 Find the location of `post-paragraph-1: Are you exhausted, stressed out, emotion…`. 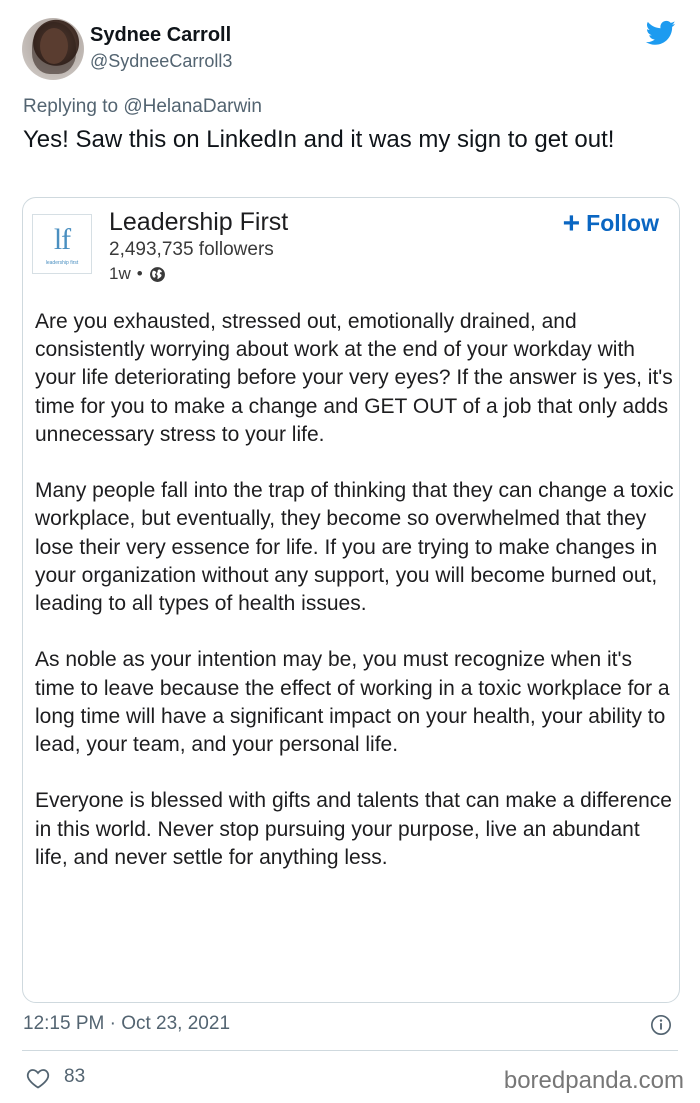

post-paragraph-1: Are you exhausted, stressed out, emotion… is located at coordinates (354, 378).